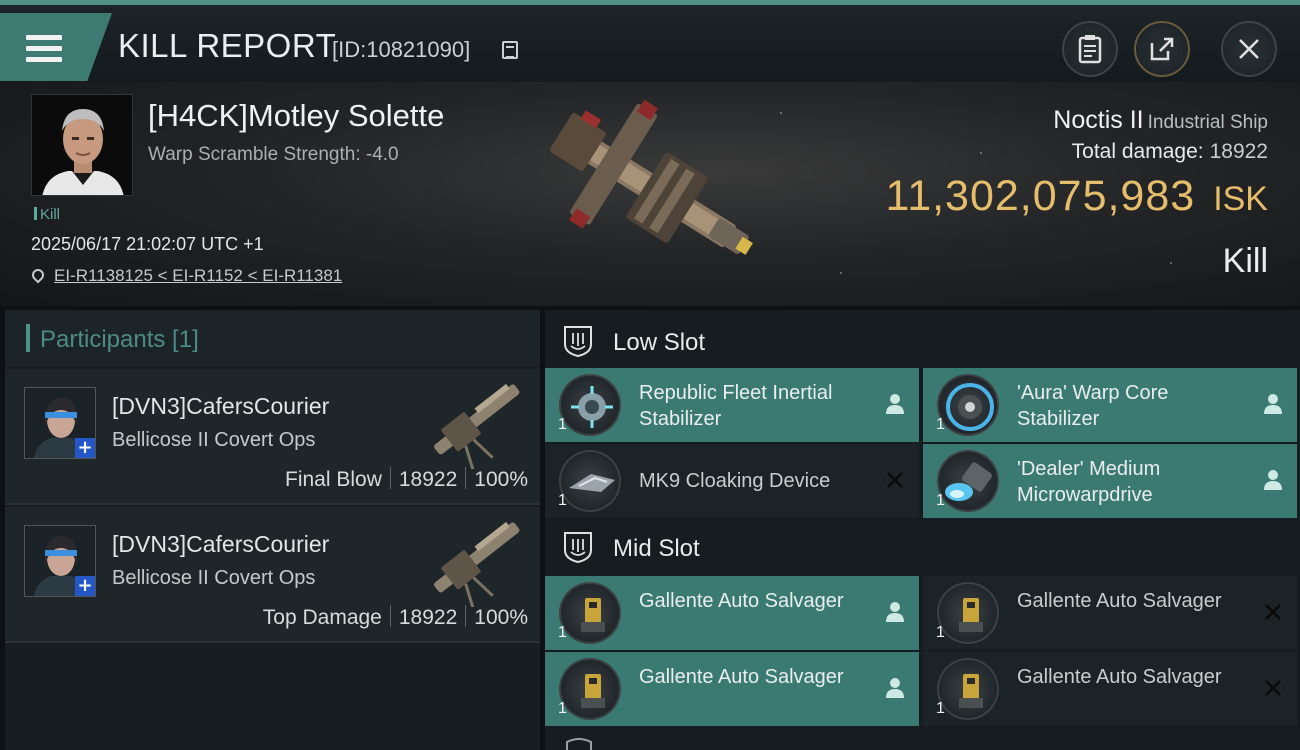  I want to click on module-name: 'Aura' Warp Core Stabilizer, so click(1093, 406).